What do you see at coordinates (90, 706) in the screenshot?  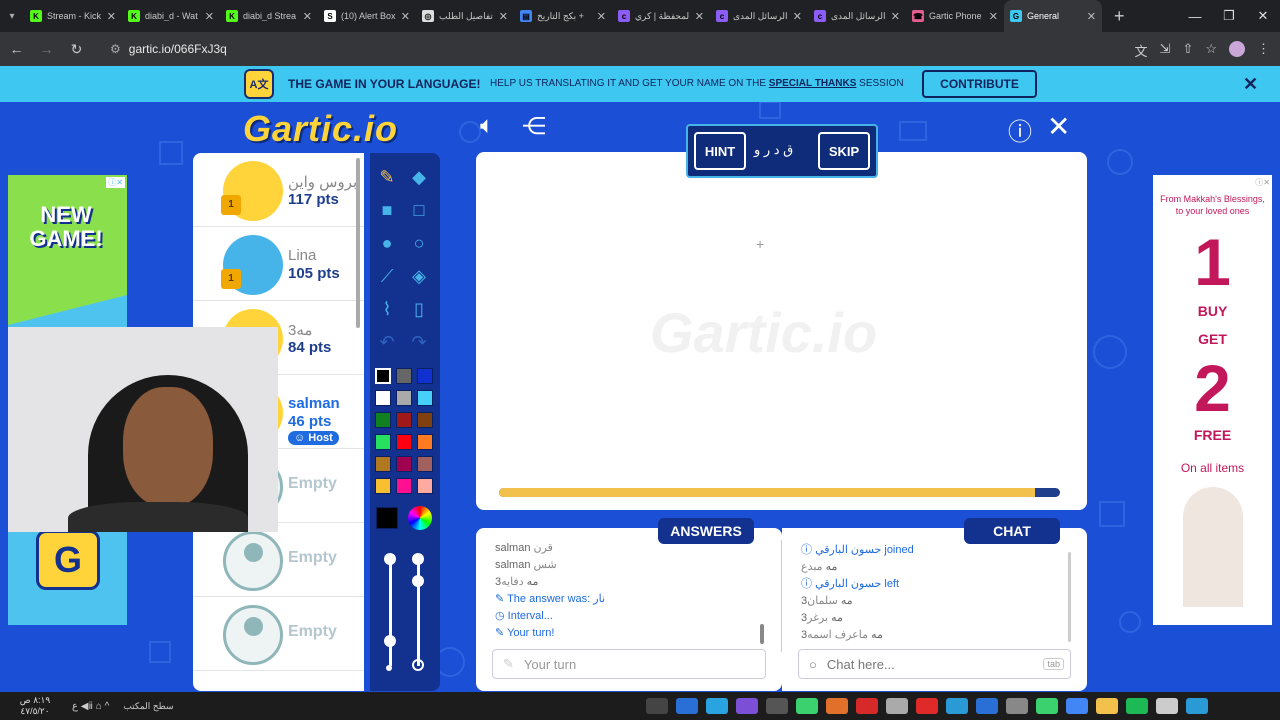 I see `tray-icons: ع ◀︎ⅱ ⌂ ^` at bounding box center [90, 706].